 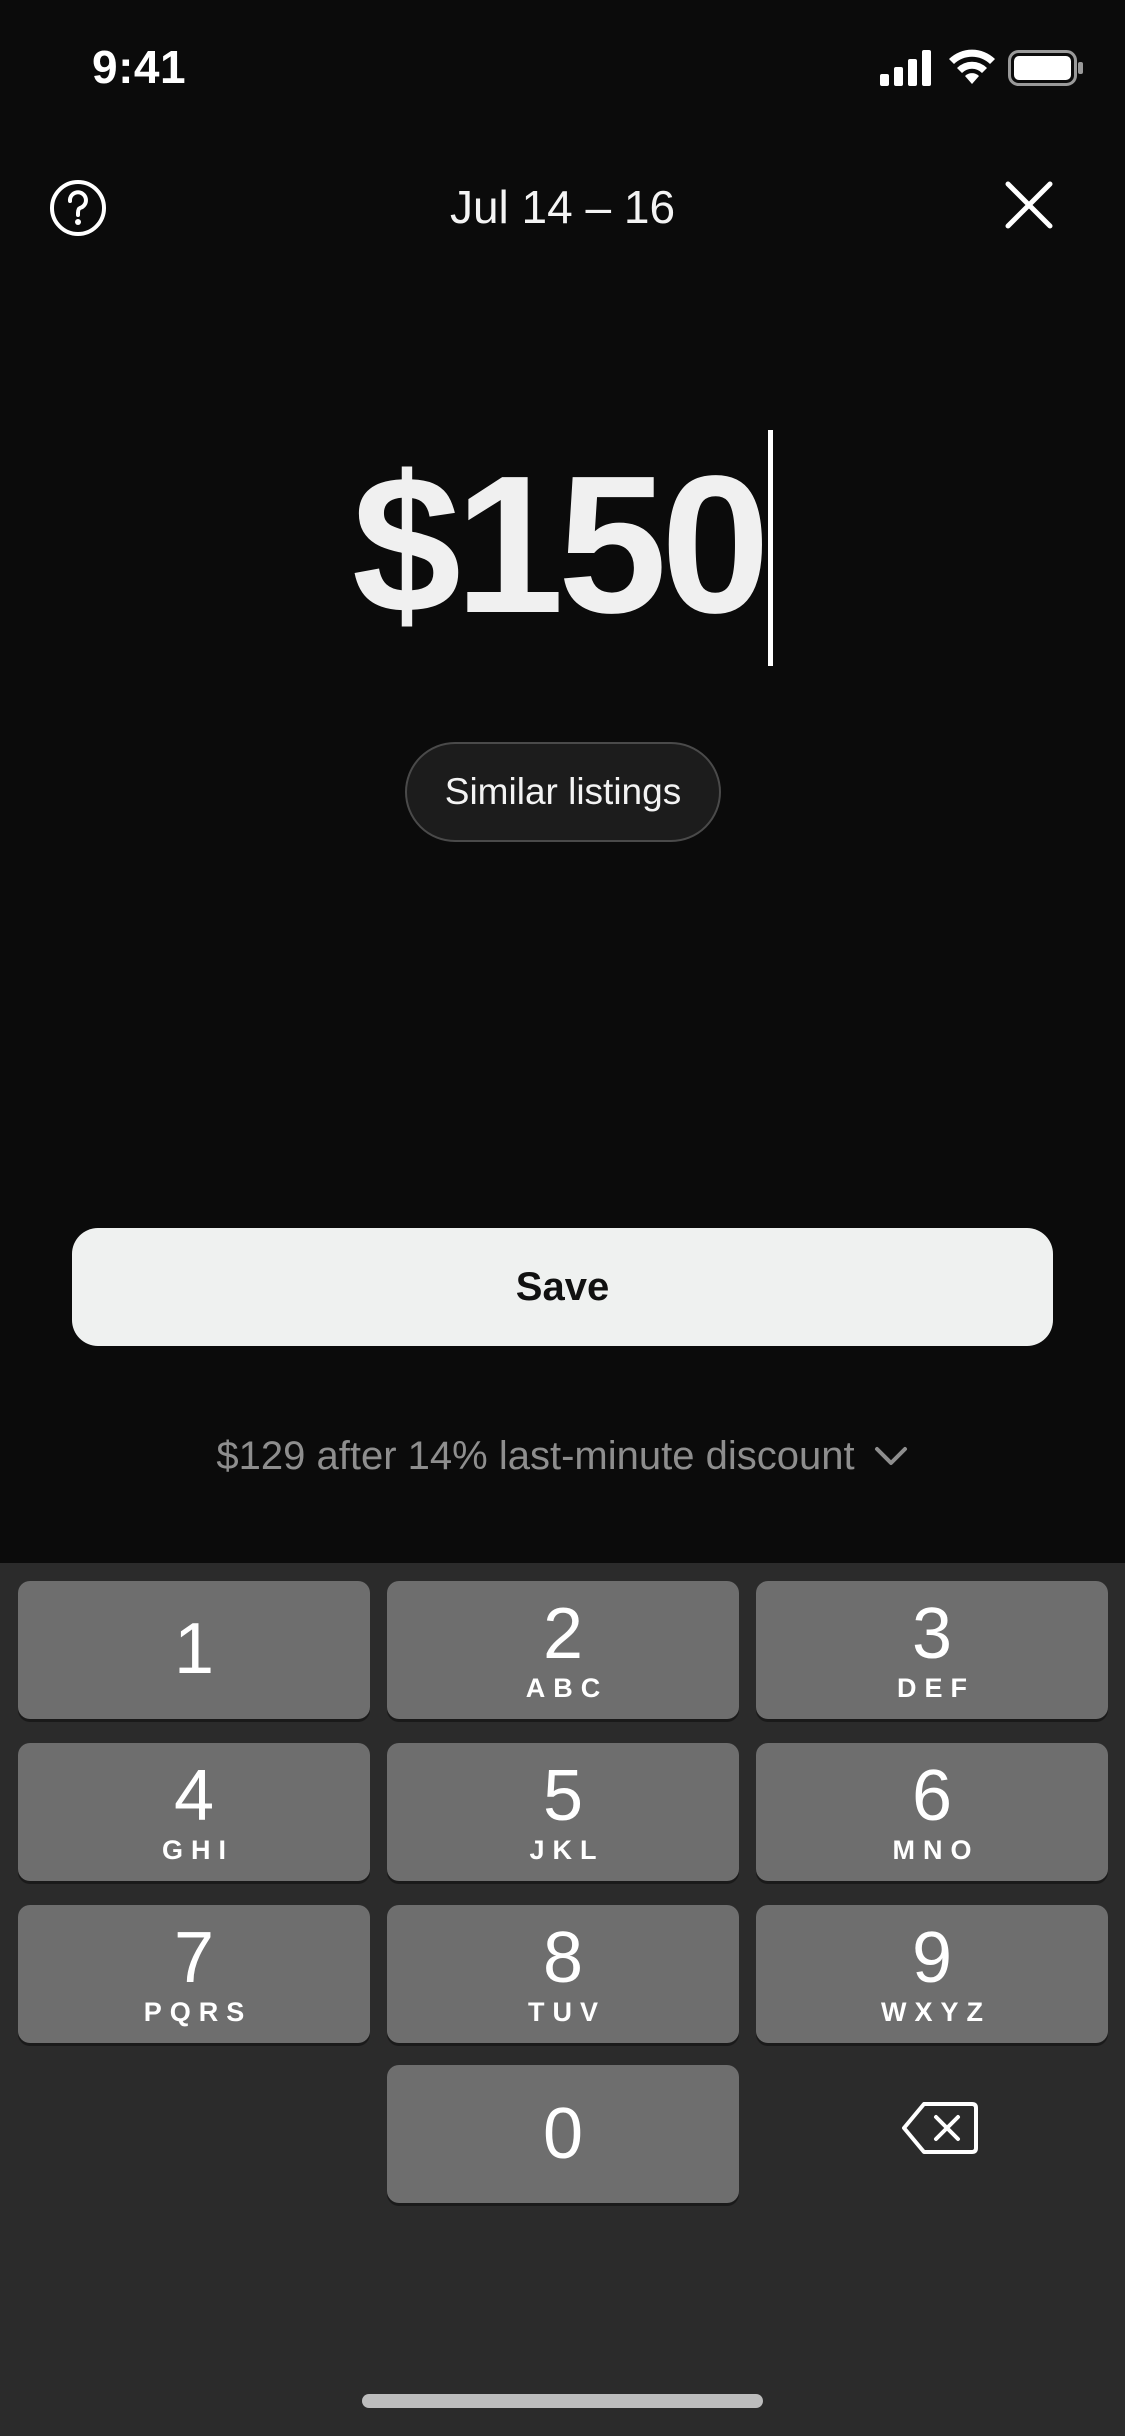 I want to click on key-4: 4 GHI, so click(x=194, y=1812).